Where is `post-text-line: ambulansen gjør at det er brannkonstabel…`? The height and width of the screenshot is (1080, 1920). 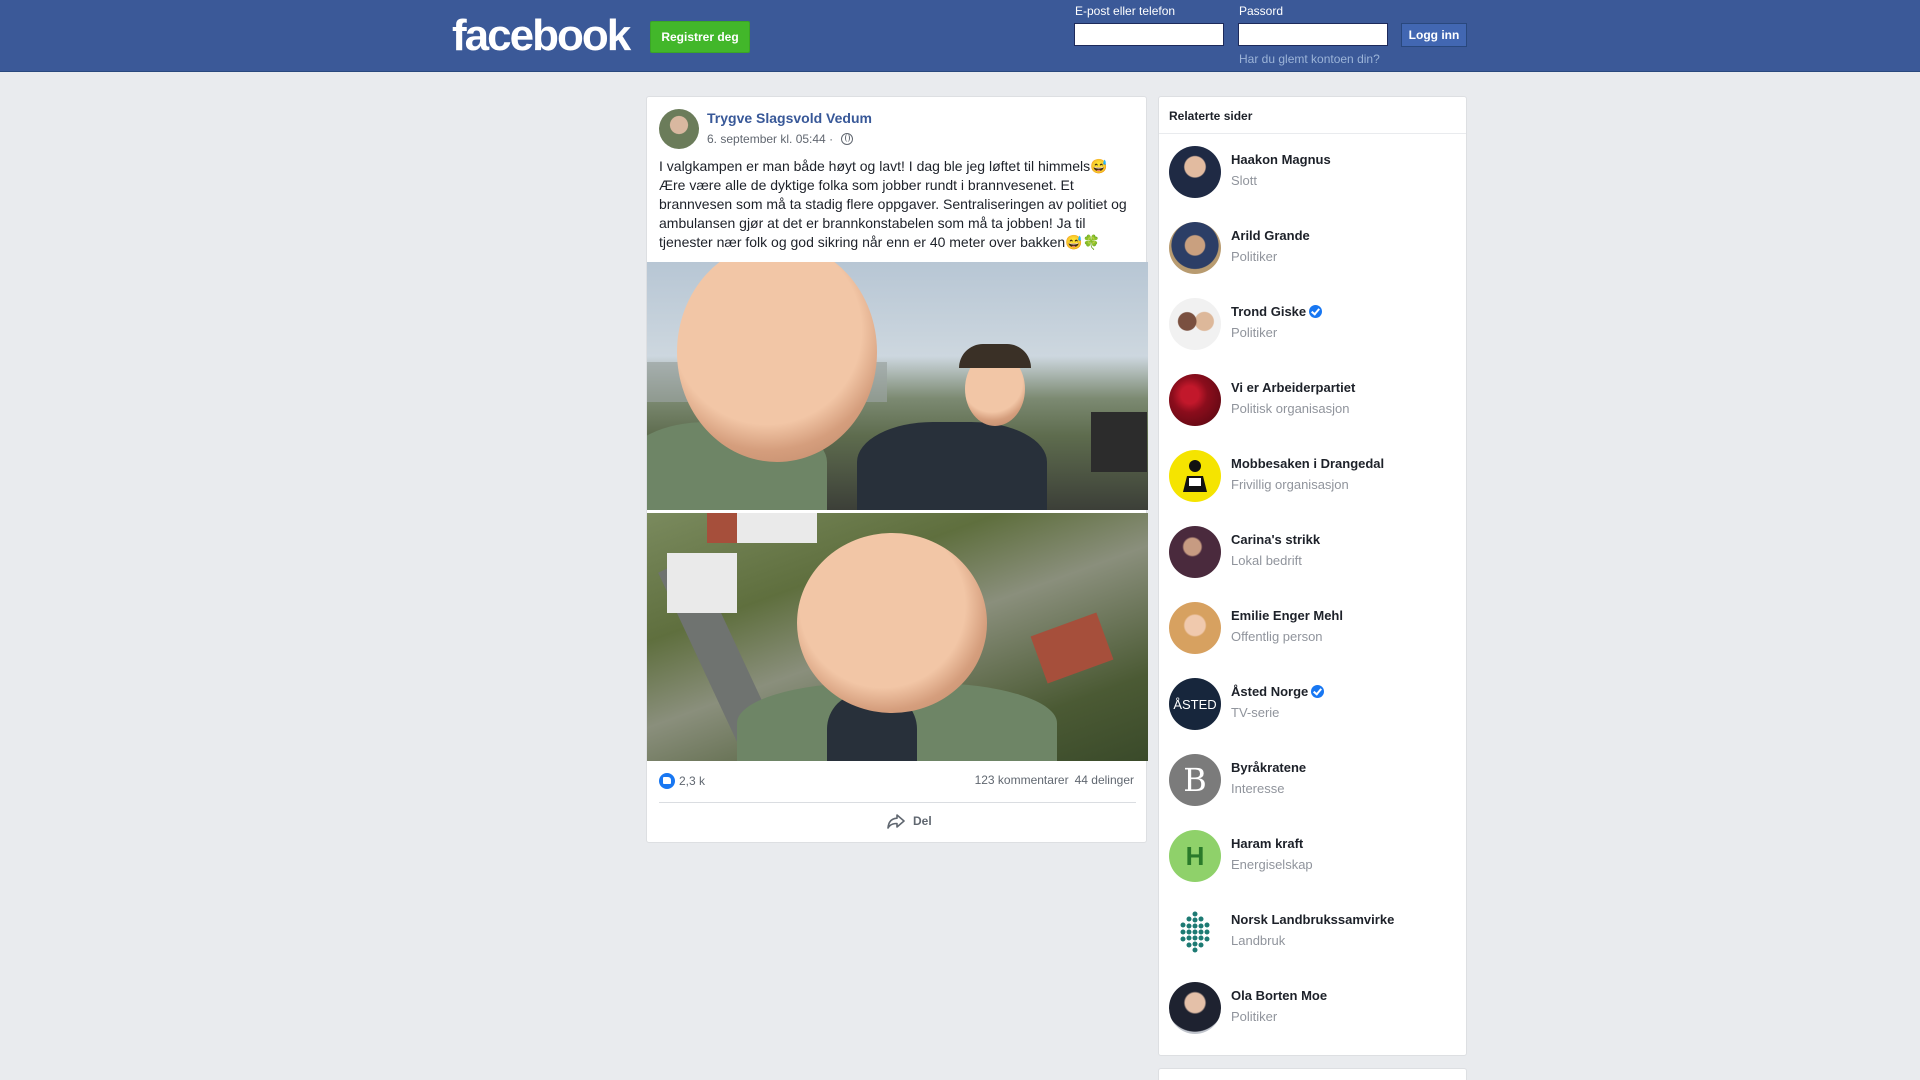
post-text-line: ambulansen gjør at det er brannkonstabel… is located at coordinates (872, 223).